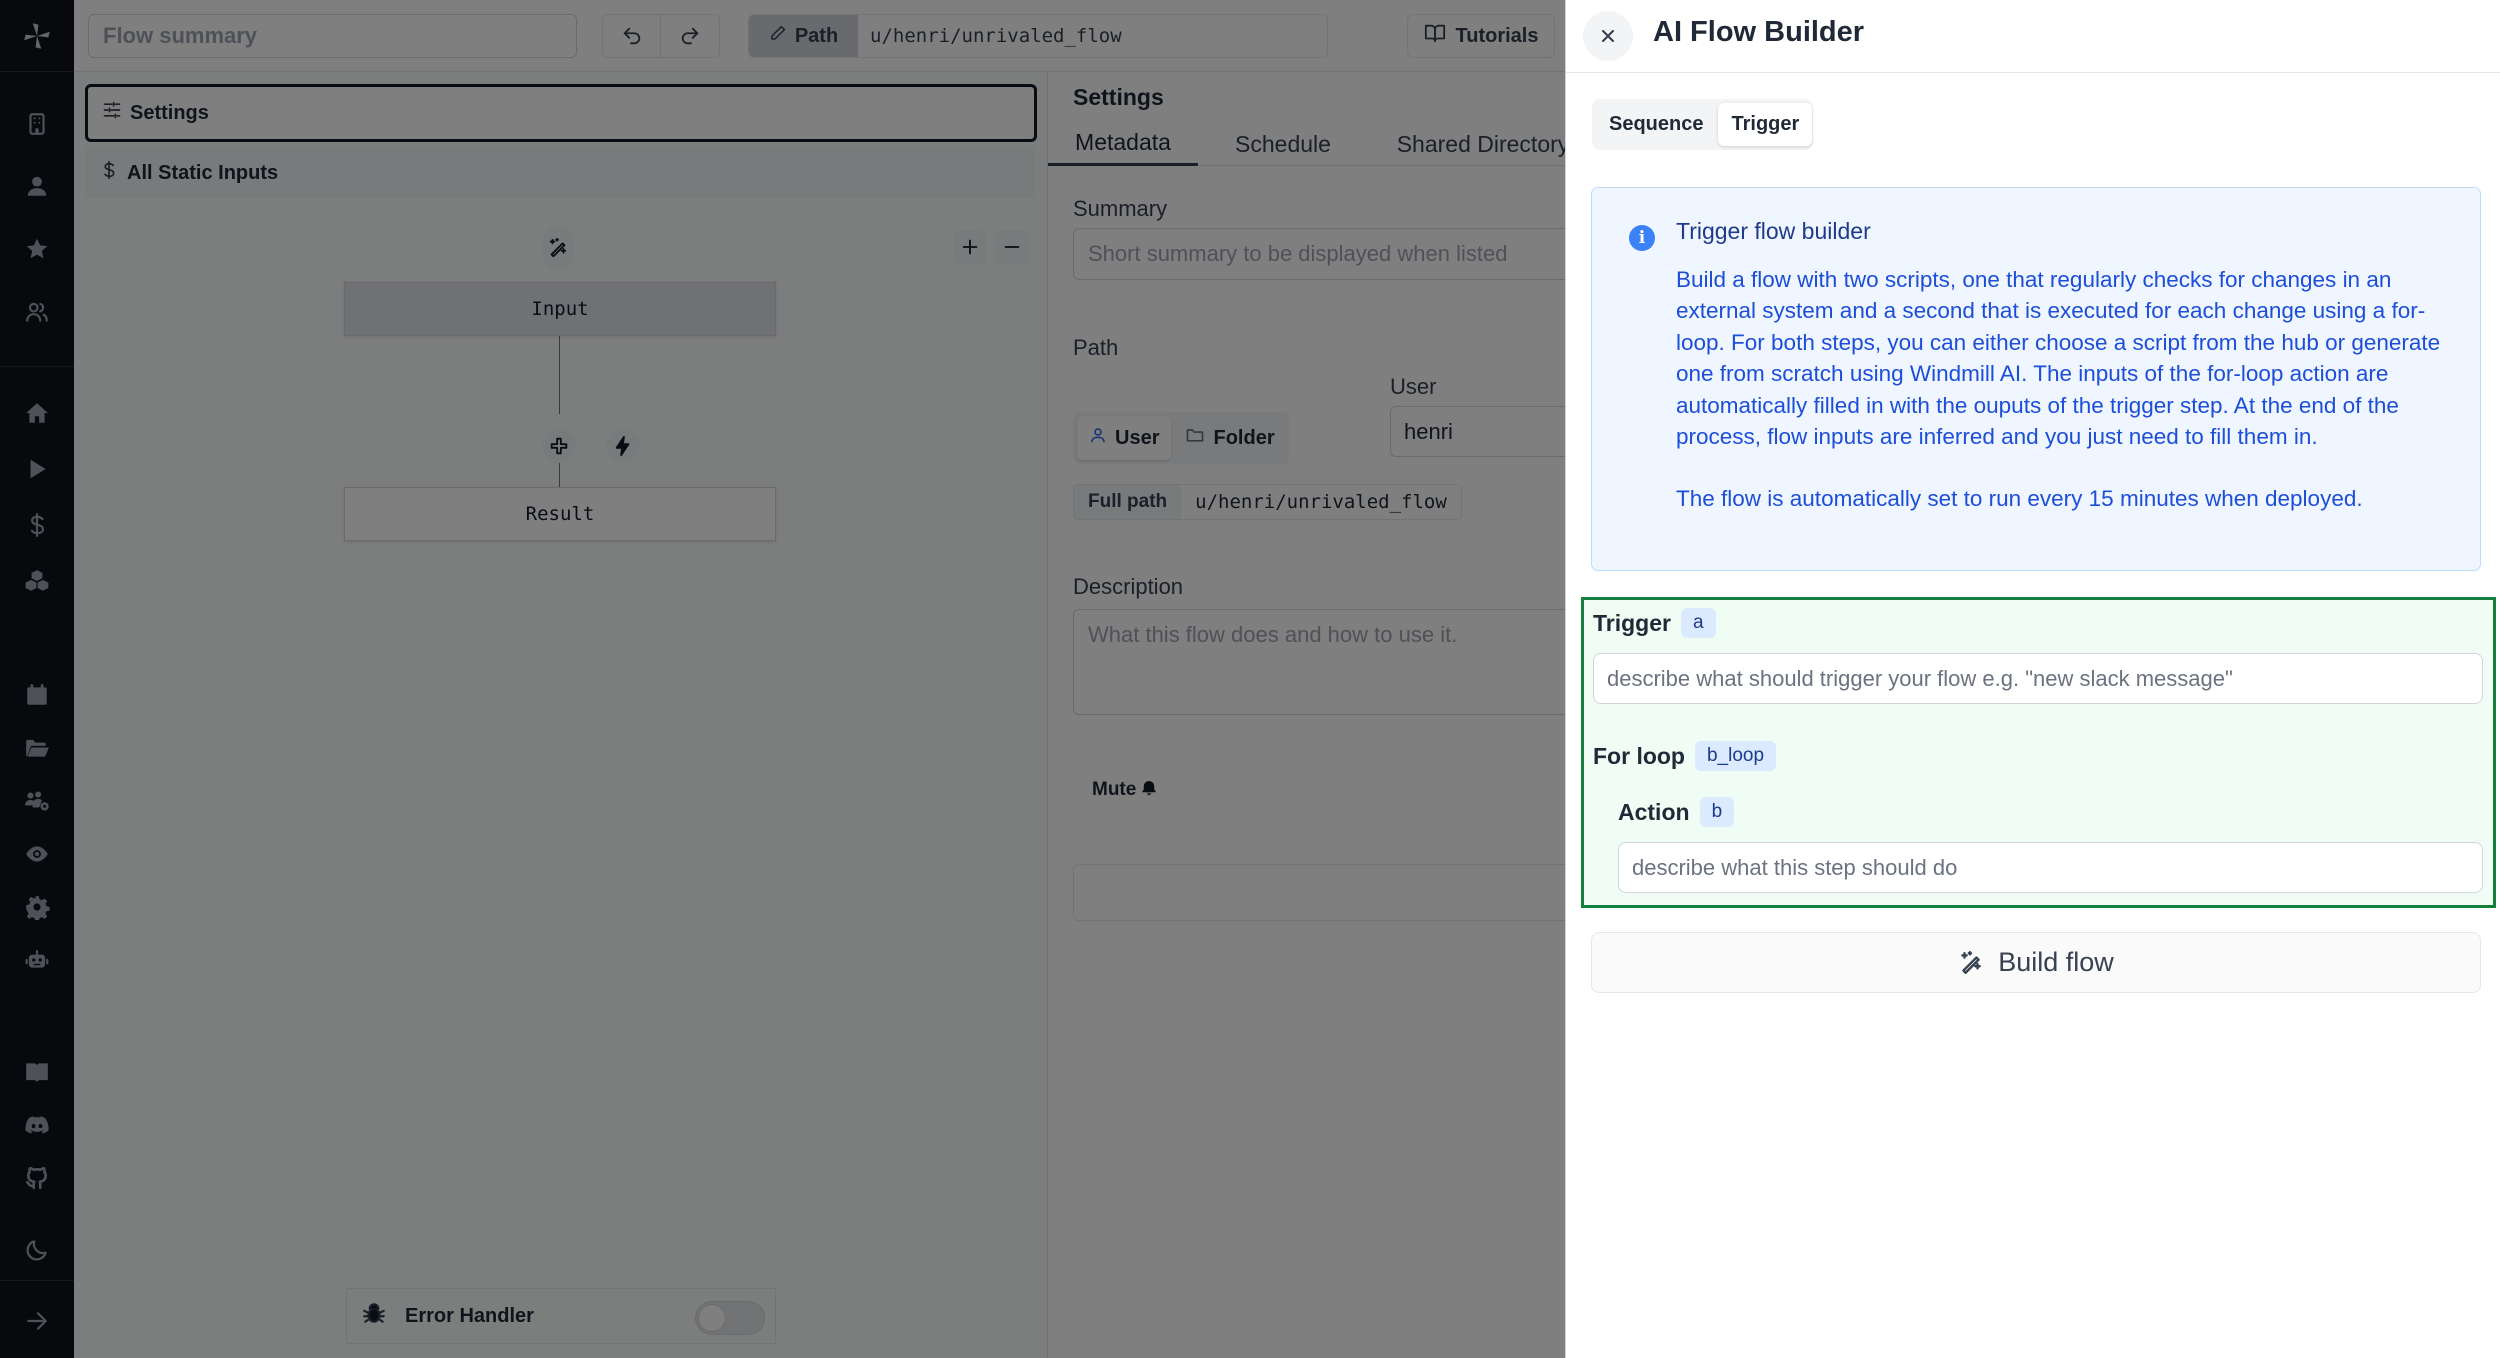 This screenshot has height=1358, width=2500. I want to click on build-flow-label: Build flow, so click(2056, 962).